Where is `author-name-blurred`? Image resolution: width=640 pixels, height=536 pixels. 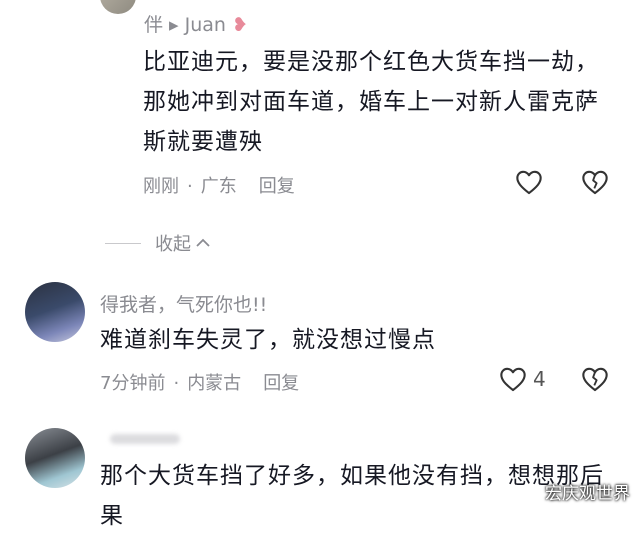
author-name-blurred is located at coordinates (145, 439).